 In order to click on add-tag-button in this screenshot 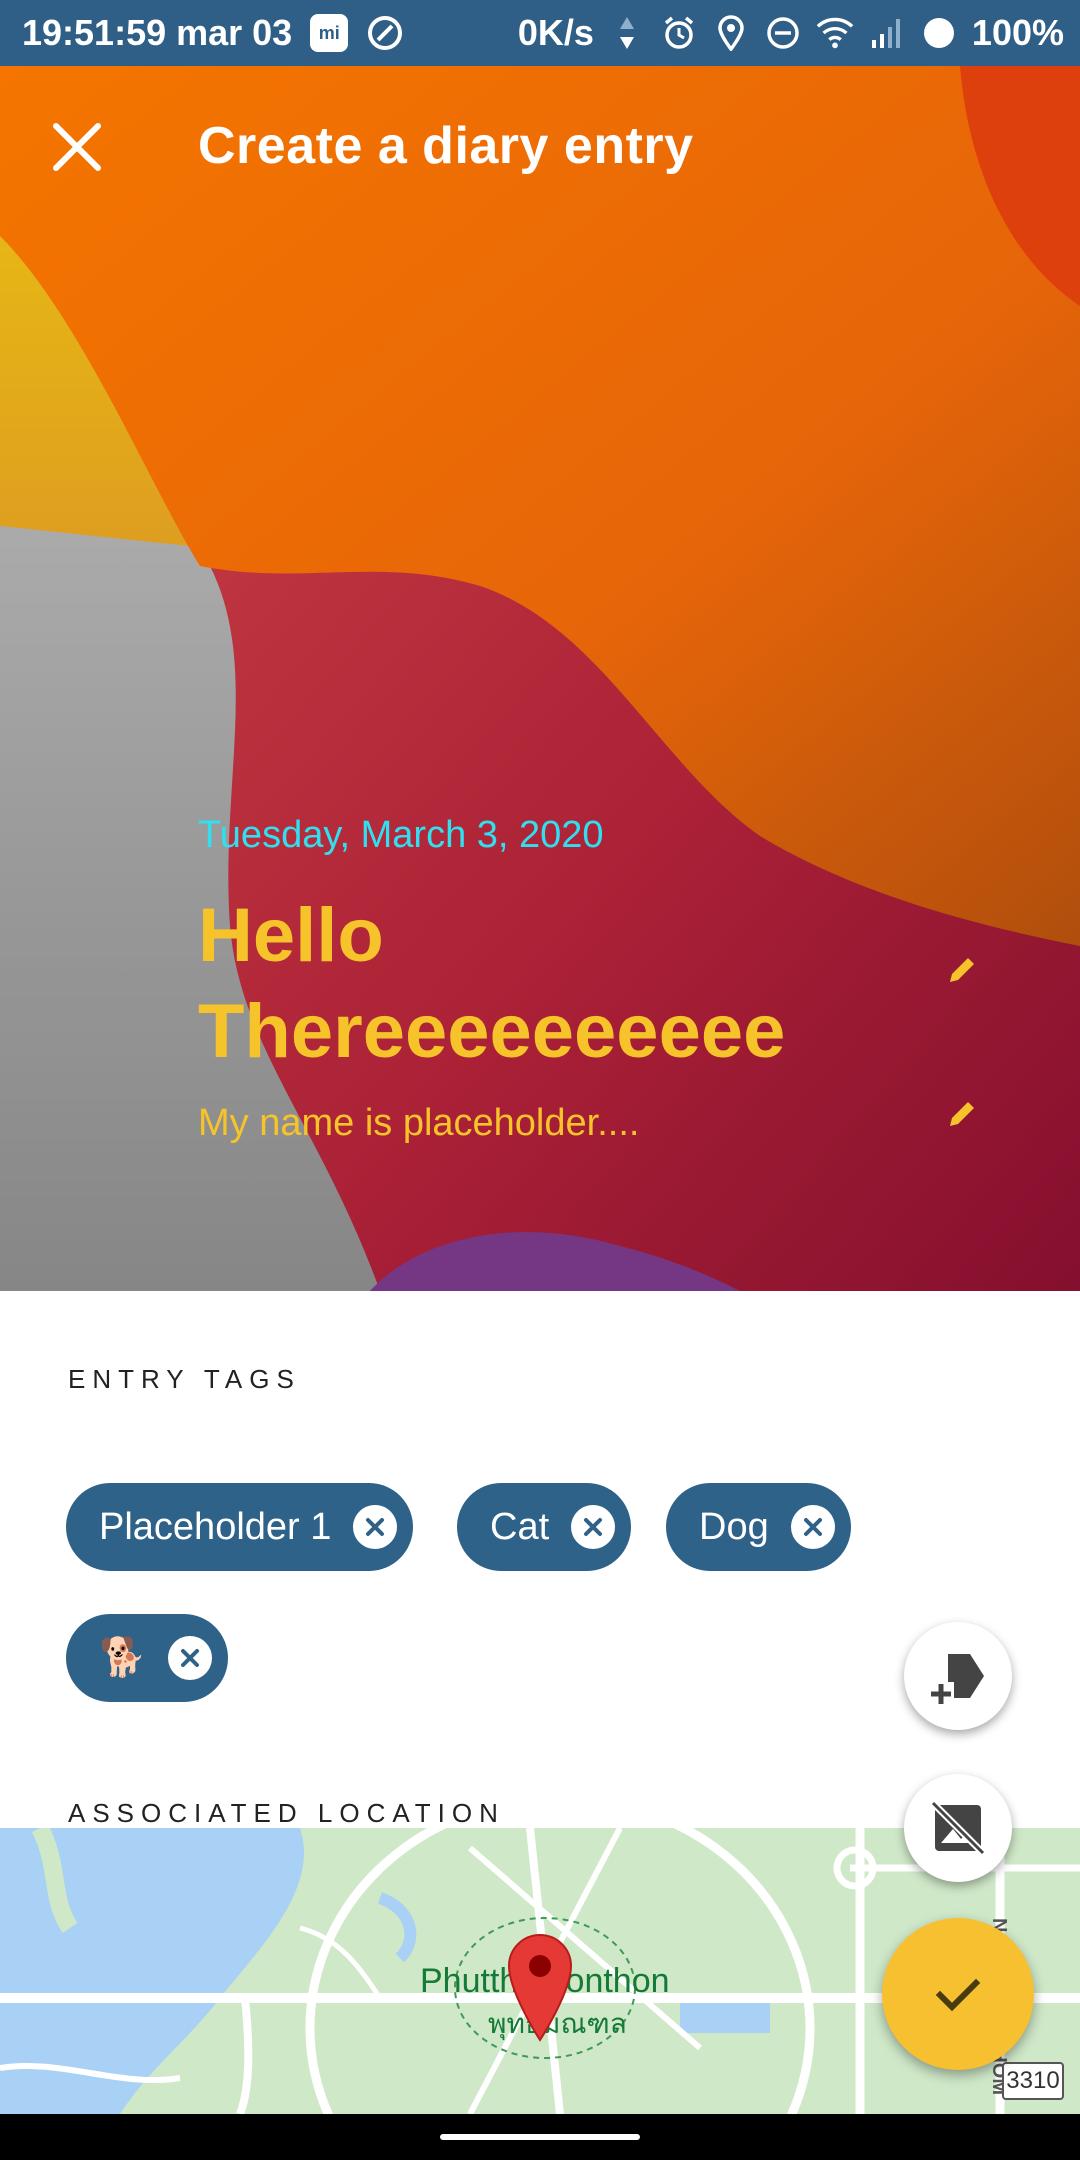, I will do `click(958, 1676)`.